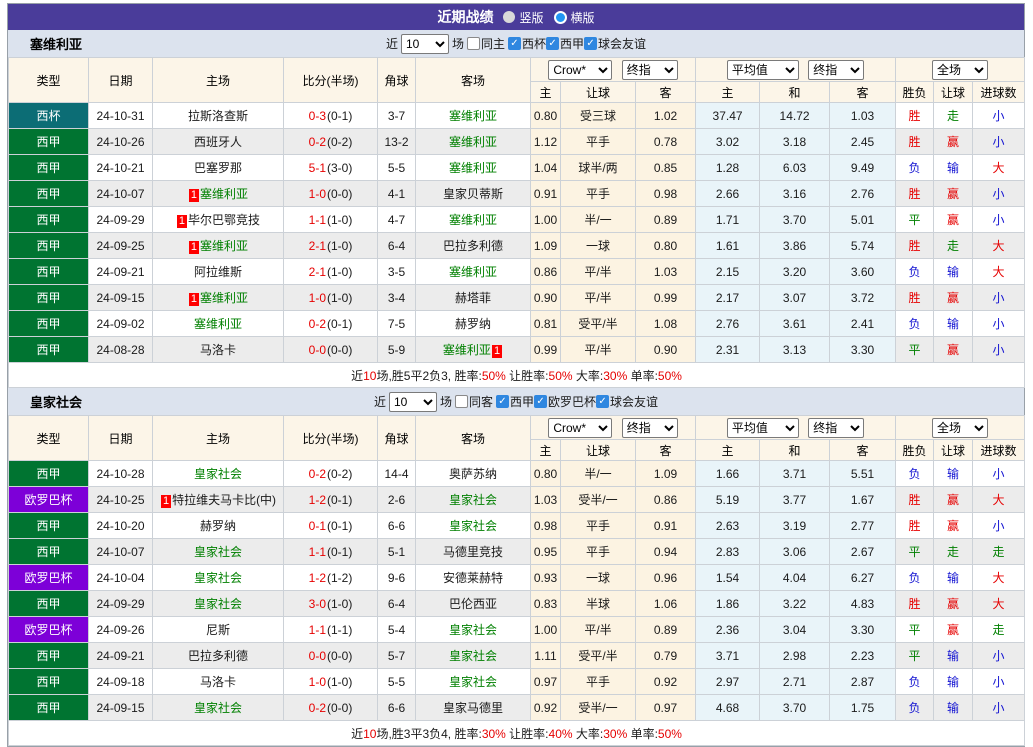  Describe the element at coordinates (999, 323) in the screenshot. I see `goals-result-cell: 小` at that location.